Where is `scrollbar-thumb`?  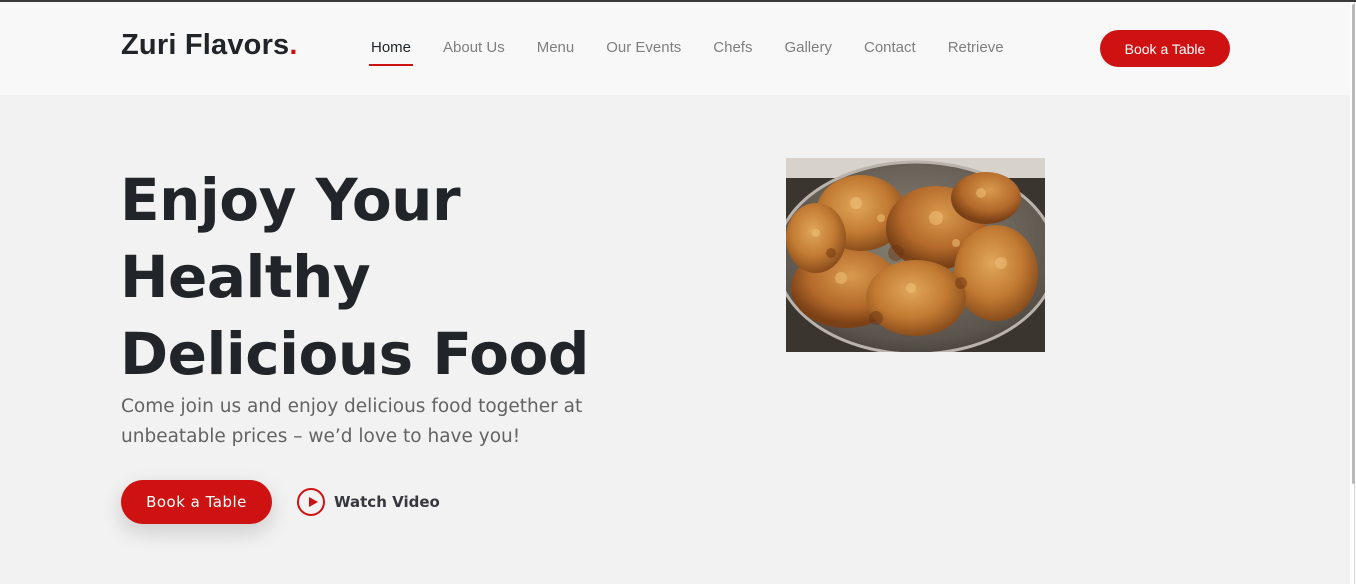 scrollbar-thumb is located at coordinates (1353, 244).